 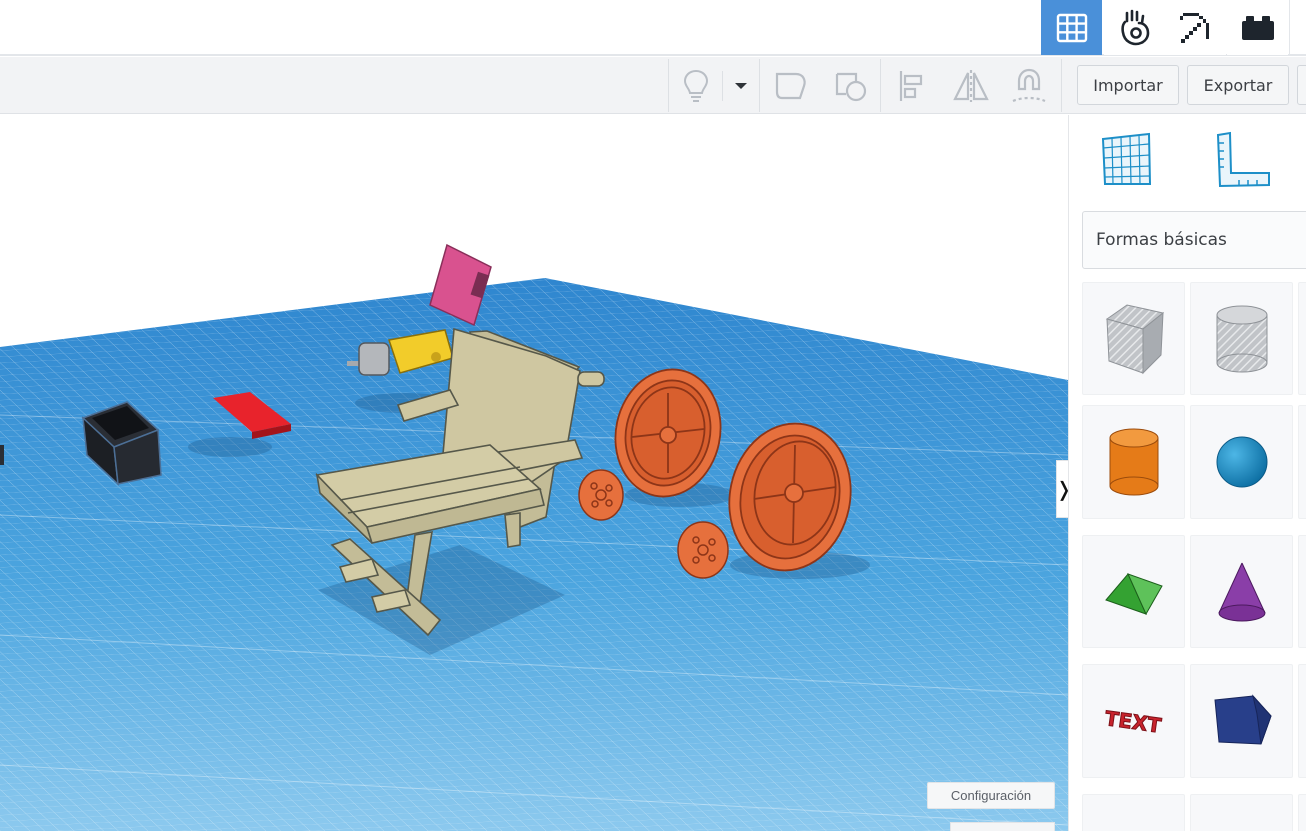 I want to click on show-all-button, so click(x=696, y=85).